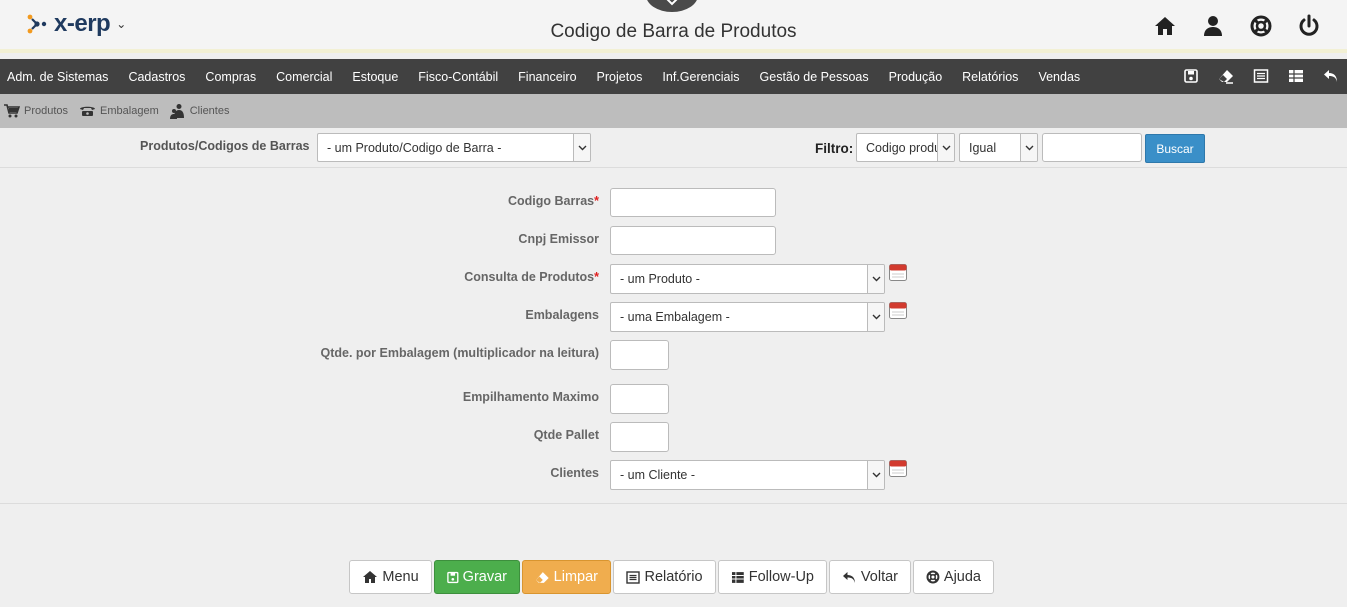 This screenshot has height=607, width=1347. What do you see at coordinates (209, 111) in the screenshot?
I see `subnav-clientes-label: Clientes` at bounding box center [209, 111].